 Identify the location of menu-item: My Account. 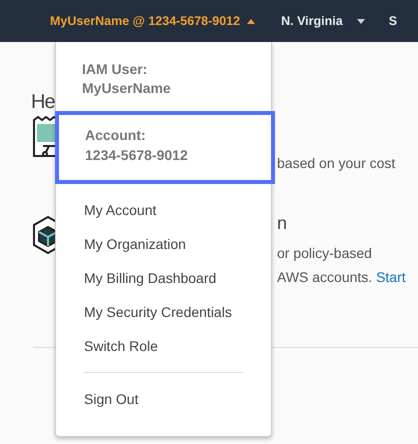
(163, 210).